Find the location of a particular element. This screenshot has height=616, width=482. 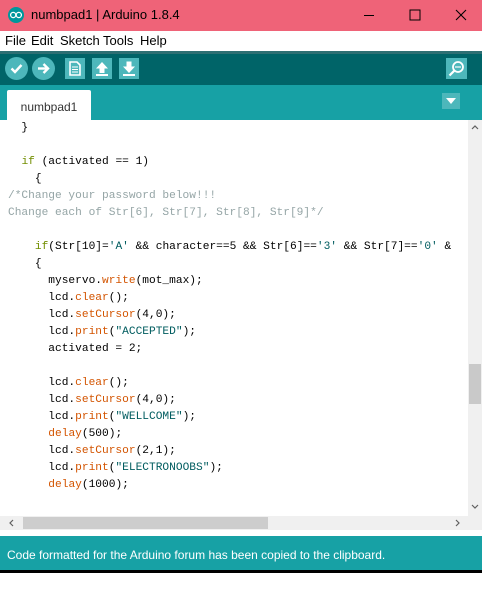

code-line: lcd.print("WELLCOME"); is located at coordinates (238, 417).